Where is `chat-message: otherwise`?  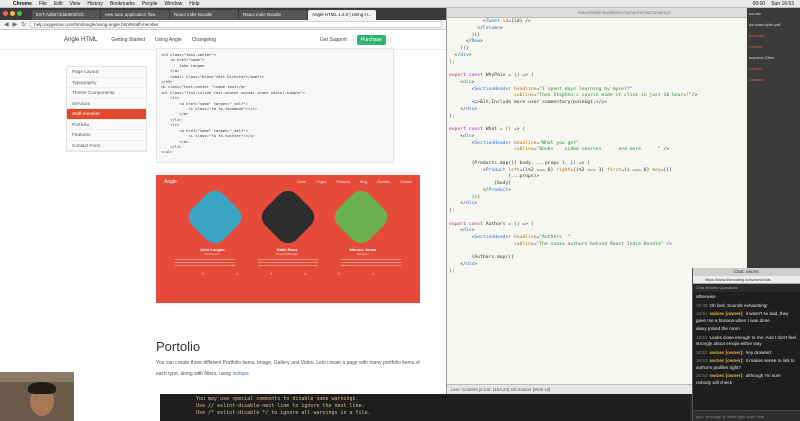
chat-message: otherwise is located at coordinates (746, 297).